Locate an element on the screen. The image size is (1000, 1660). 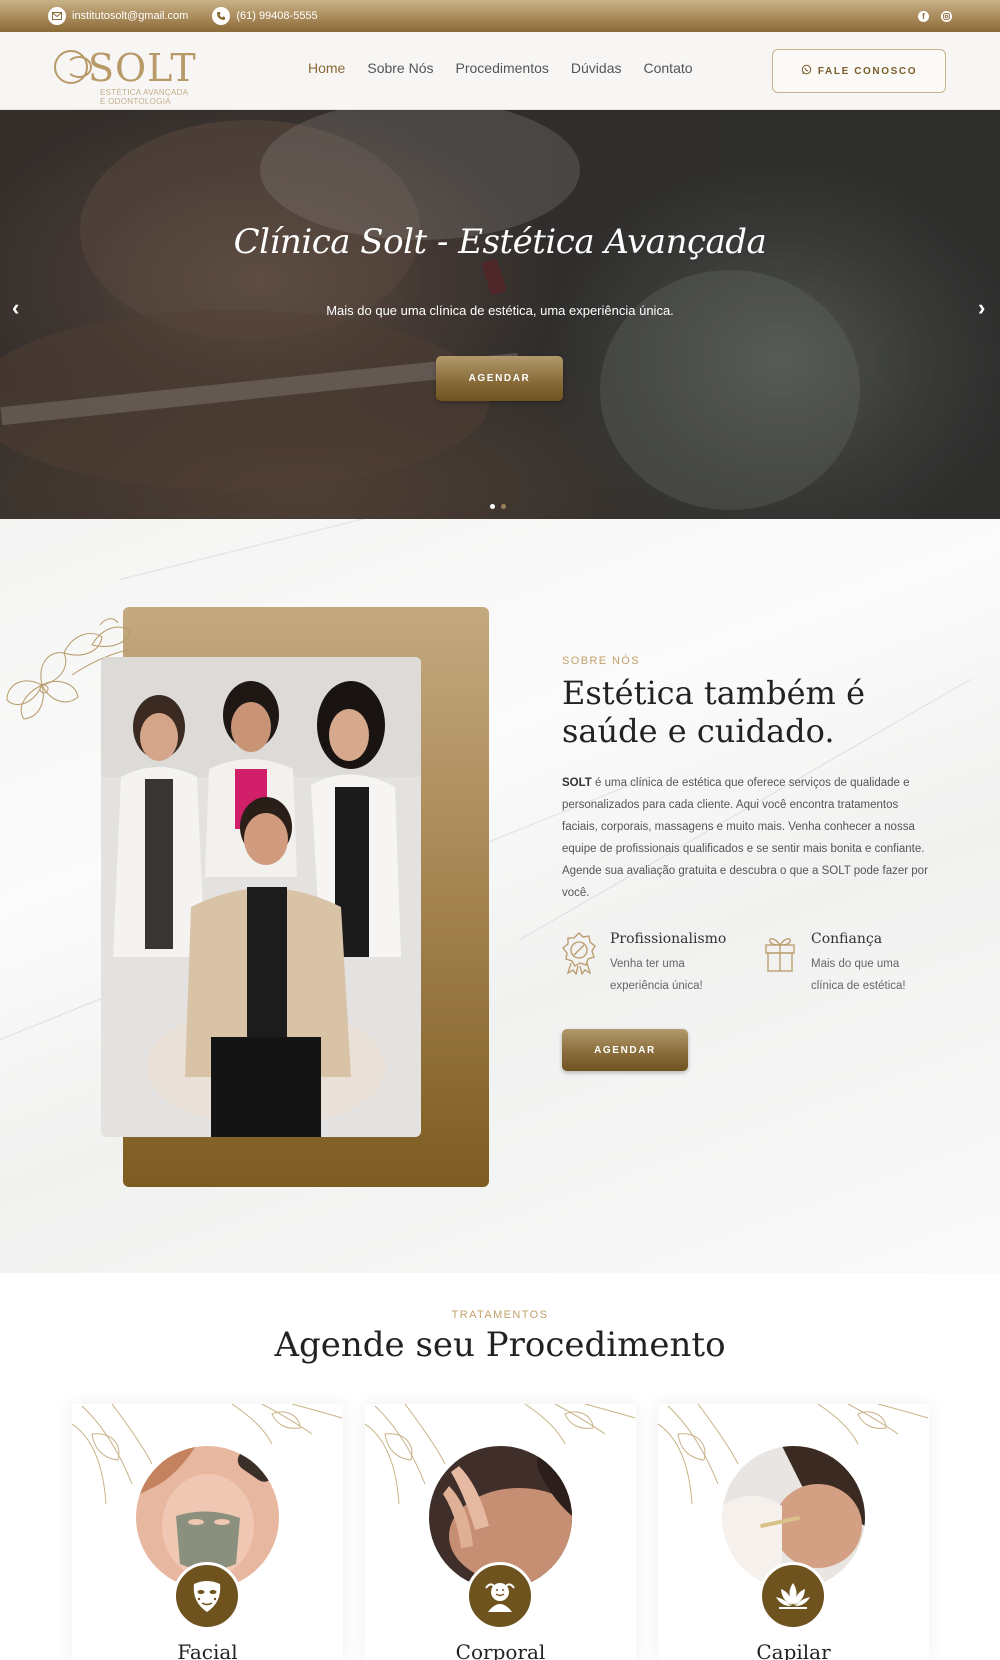
face-mask-icon is located at coordinates (207, 1596).